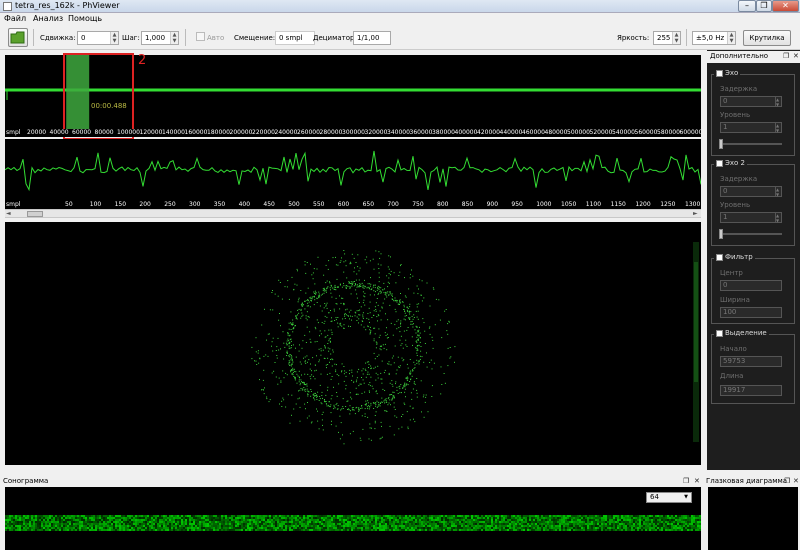  I want to click on ruler-tick: 240000, so click(286, 132).